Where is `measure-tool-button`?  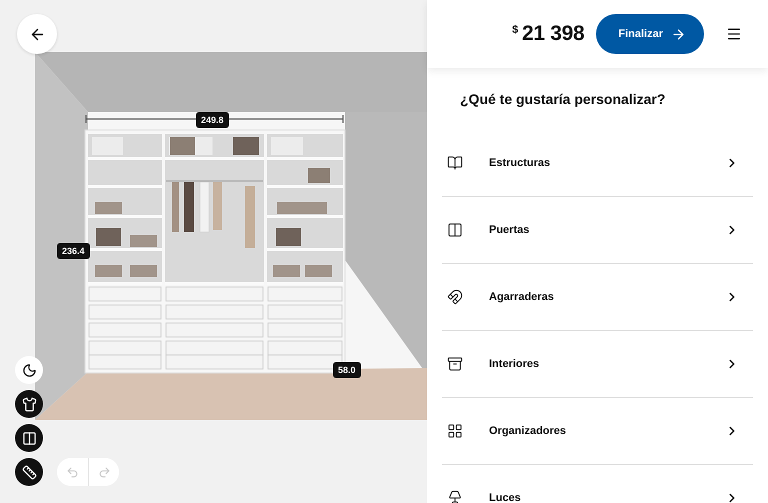
measure-tool-button is located at coordinates (29, 472).